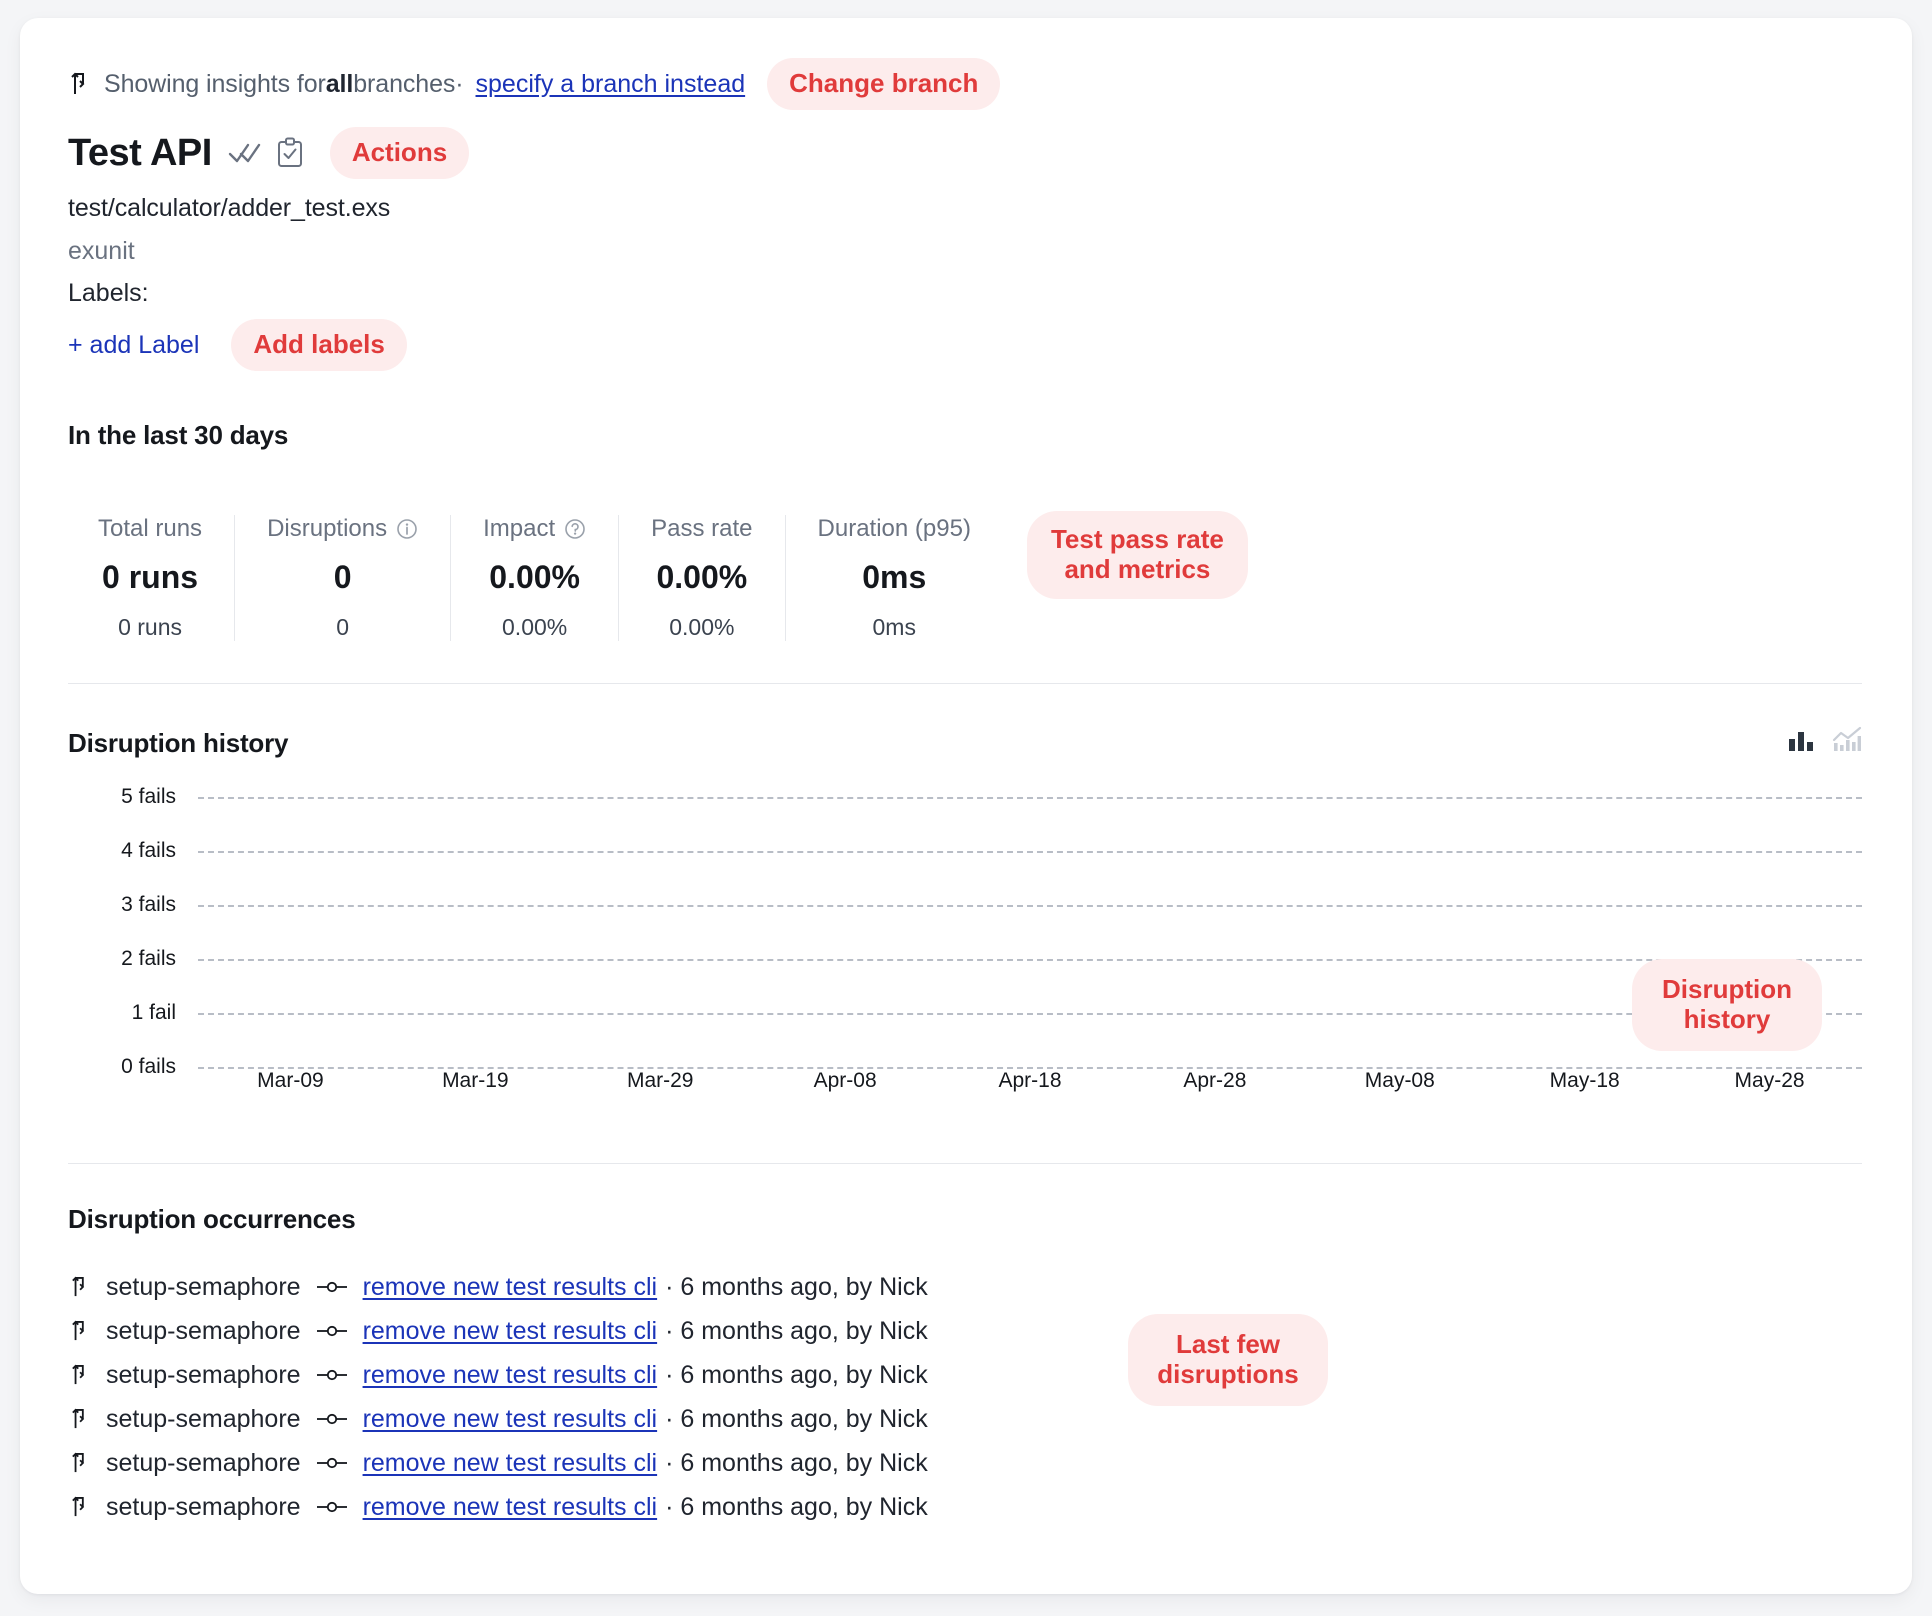 Image resolution: width=1932 pixels, height=1616 pixels. Describe the element at coordinates (845, 1080) in the screenshot. I see `x-tick-label: Apr-08` at that location.